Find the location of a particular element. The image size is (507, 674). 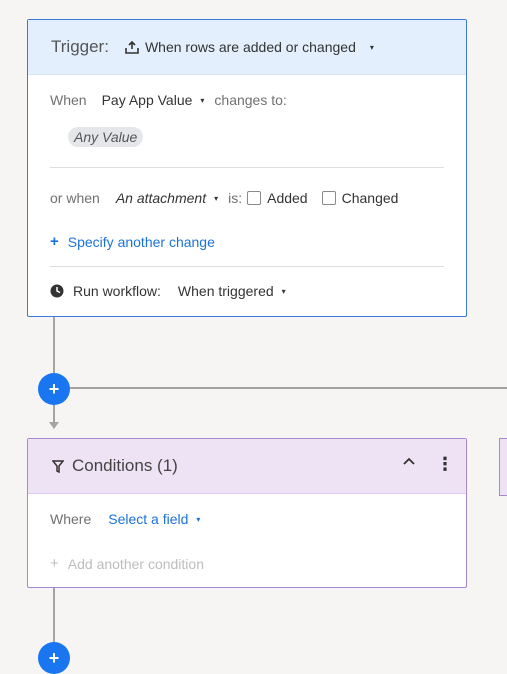

any-value-chip: Any Value is located at coordinates (106, 137).